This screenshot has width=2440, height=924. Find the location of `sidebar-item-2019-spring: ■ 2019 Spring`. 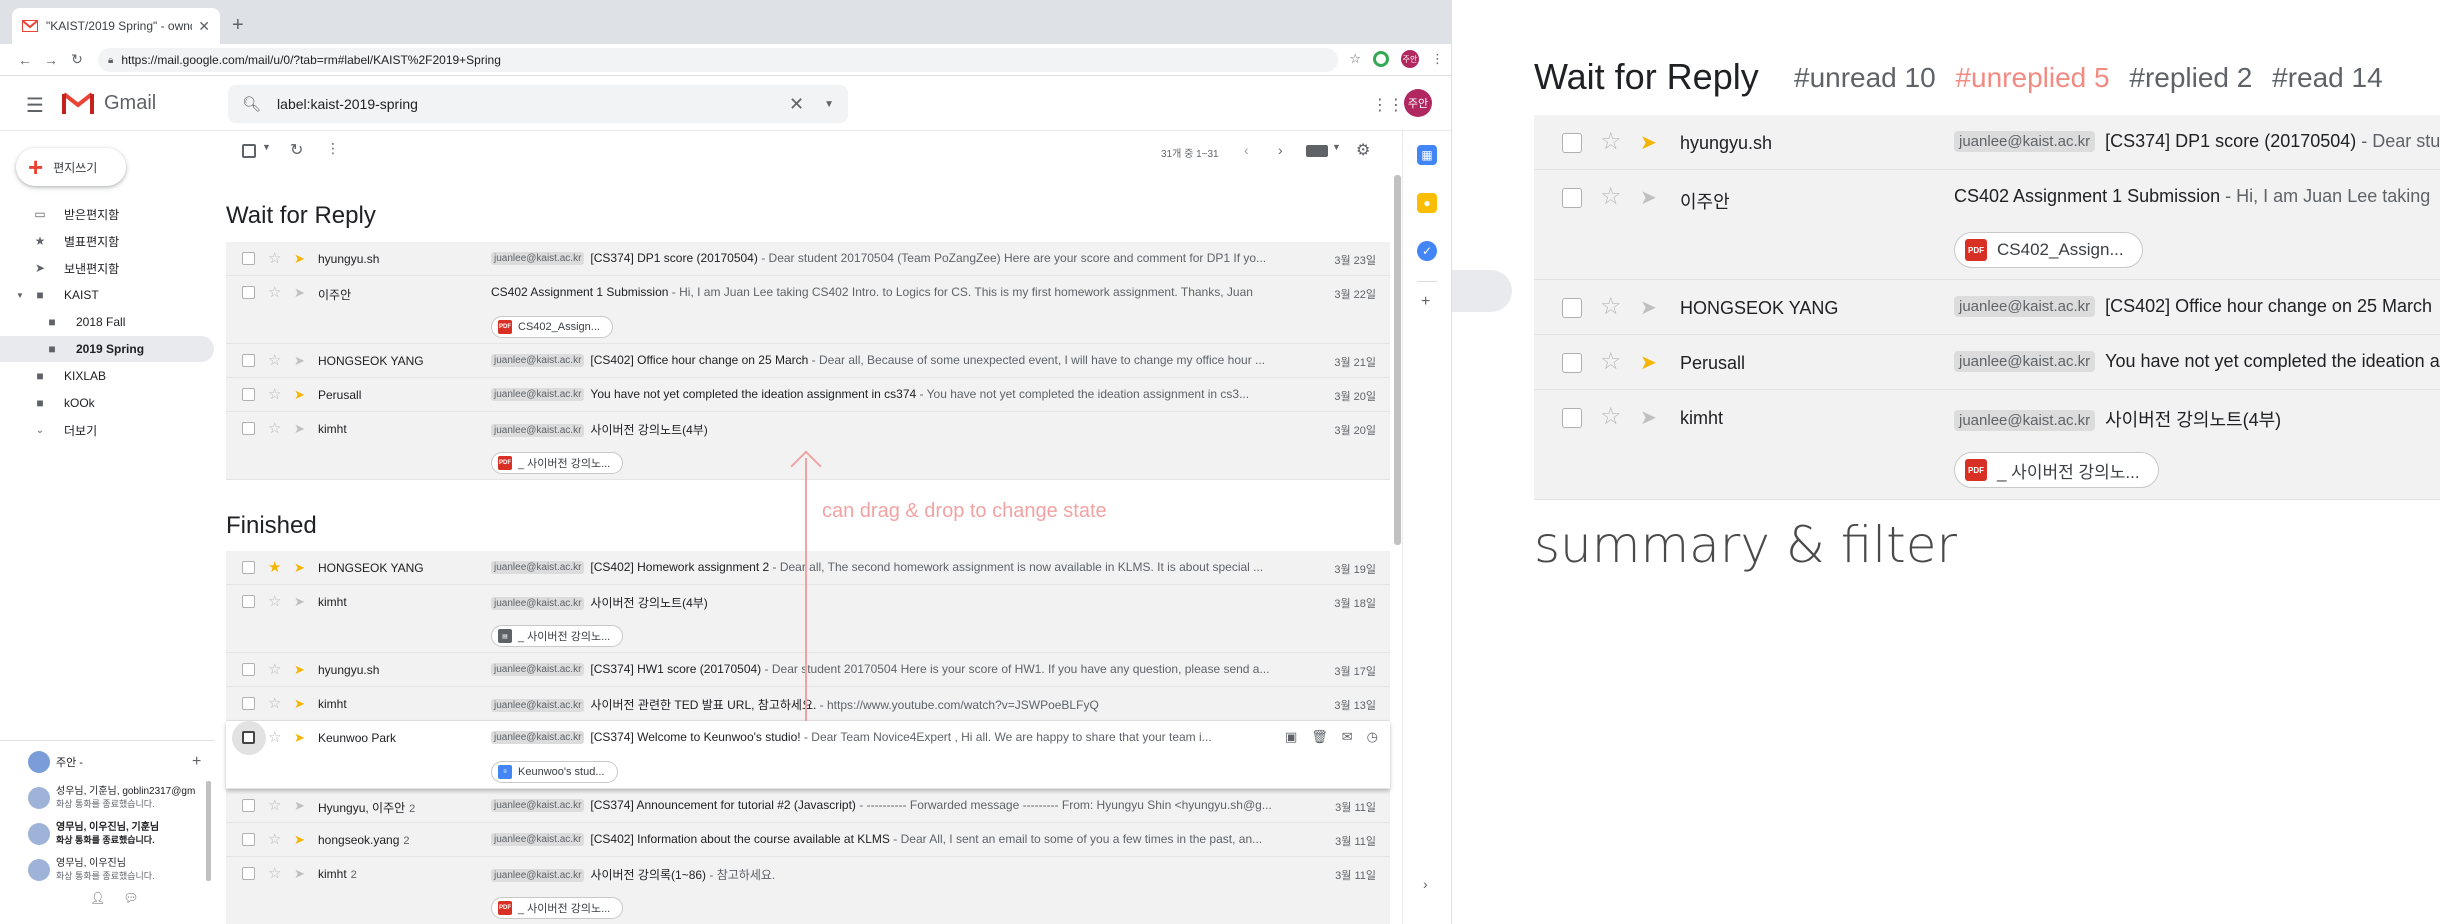

sidebar-item-2019-spring: ■ 2019 Spring is located at coordinates (107, 349).